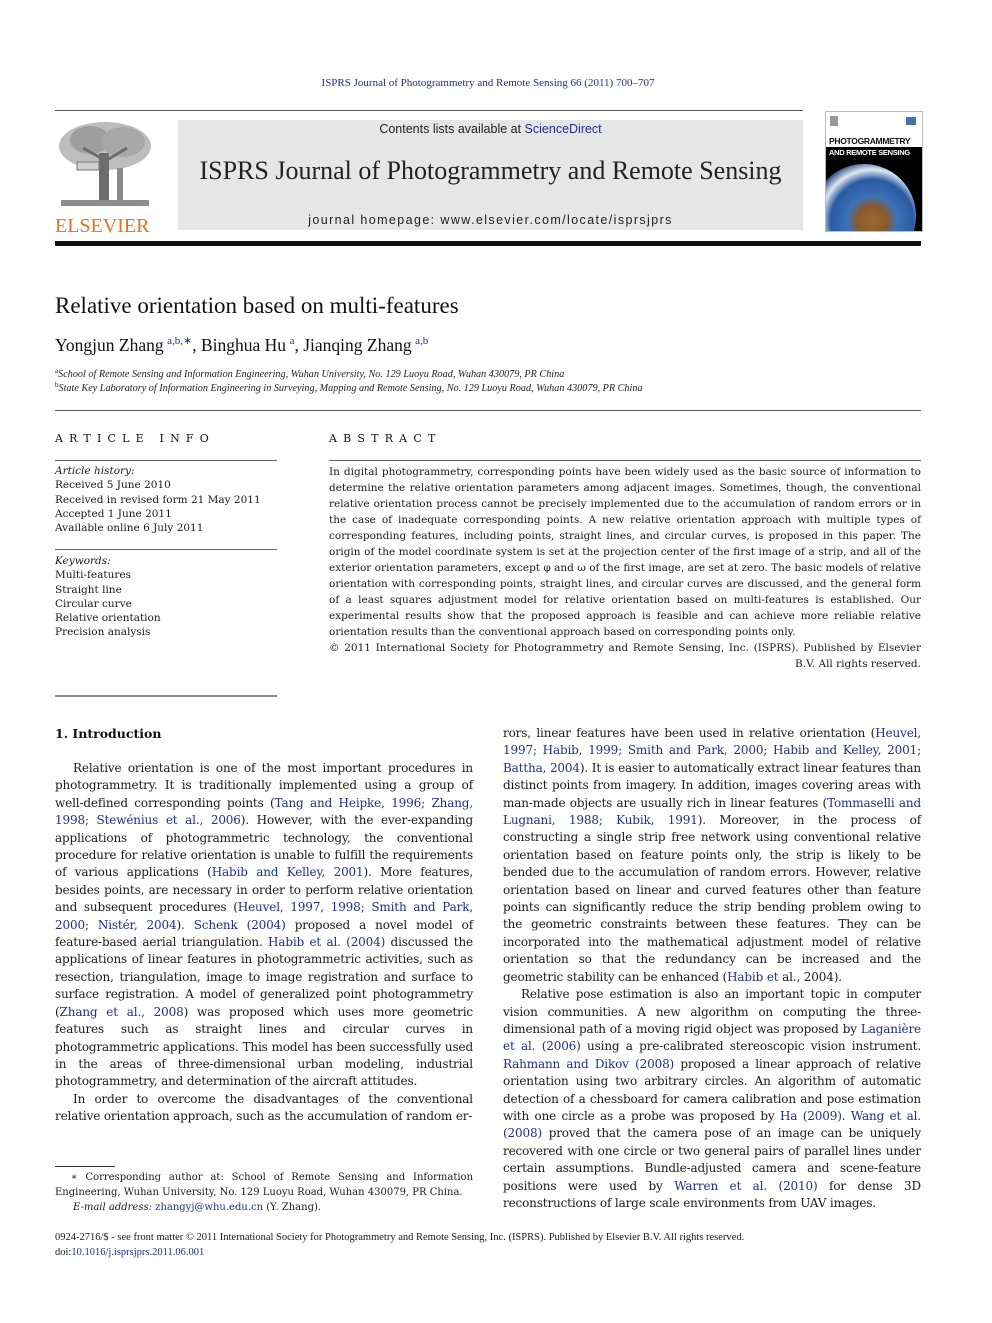  Describe the element at coordinates (113, 513) in the screenshot. I see `history-item: Accepted 1 June 2011` at that location.